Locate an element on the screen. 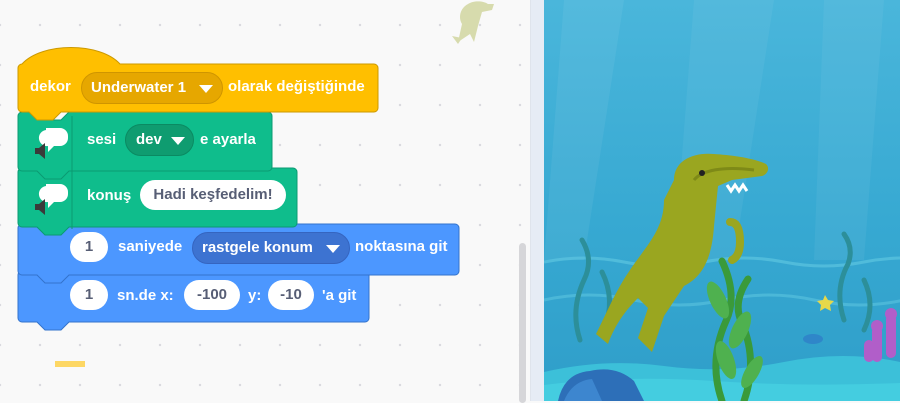 The width and height of the screenshot is (900, 403). backdrop-dropdown-value: Underwater 1 is located at coordinates (139, 87).